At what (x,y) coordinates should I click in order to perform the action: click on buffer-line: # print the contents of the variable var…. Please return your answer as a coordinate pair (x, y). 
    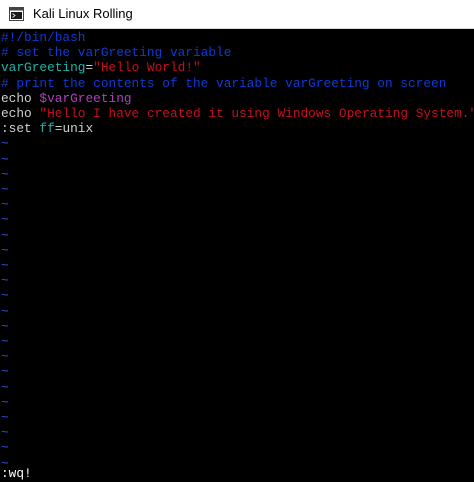
    Looking at the image, I should click on (223, 83).